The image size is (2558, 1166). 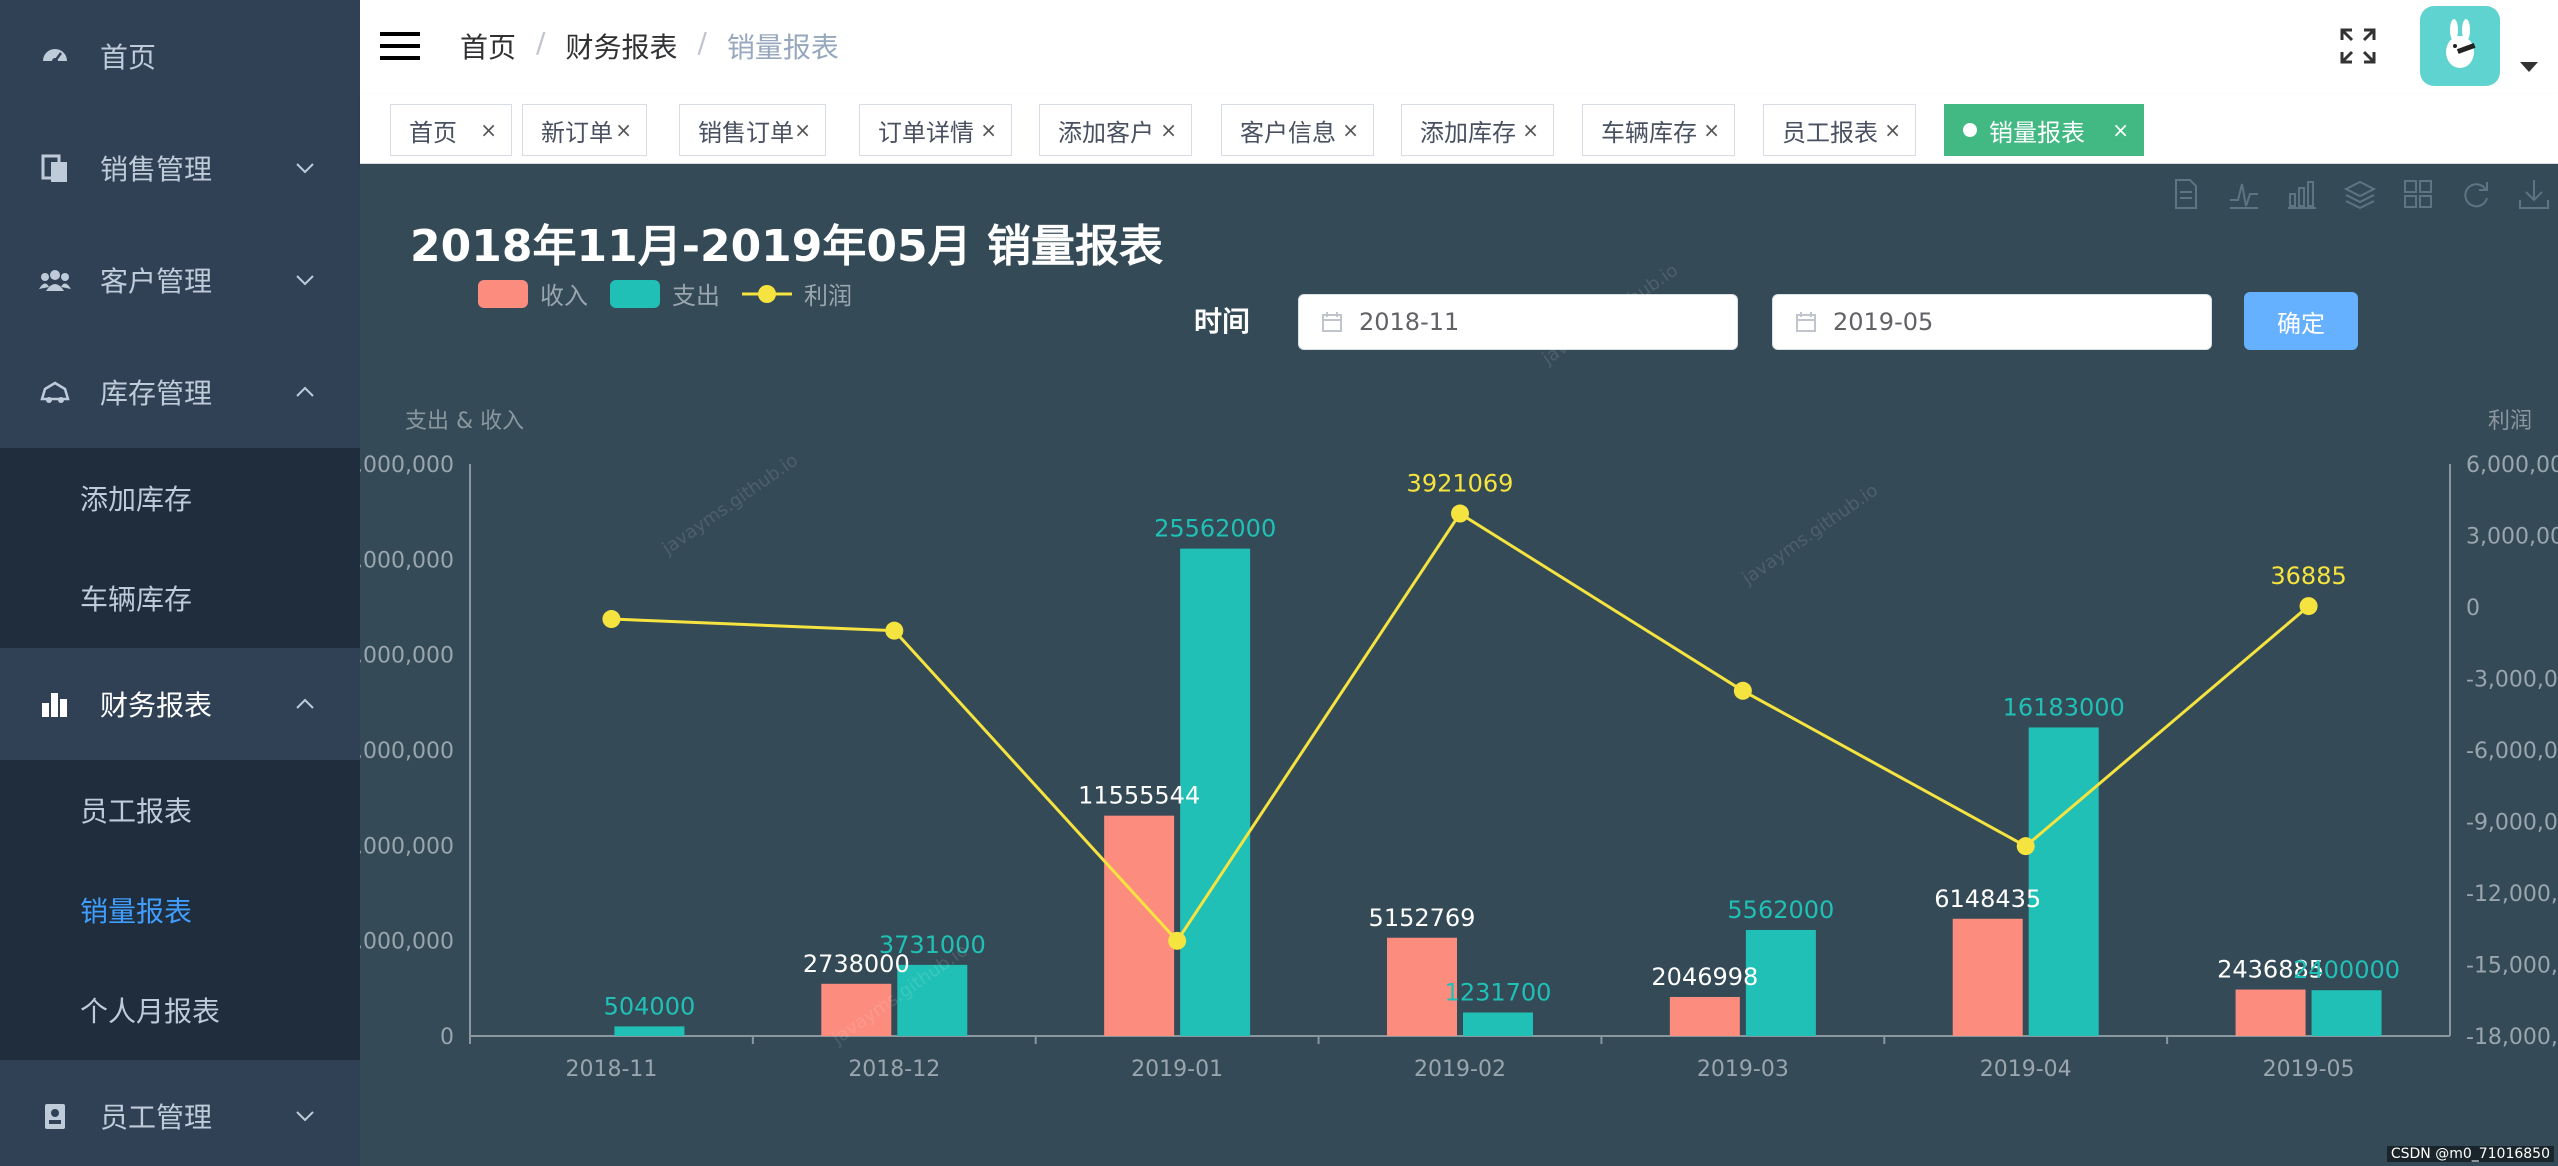 I want to click on line-chart-icon, so click(x=2244, y=194).